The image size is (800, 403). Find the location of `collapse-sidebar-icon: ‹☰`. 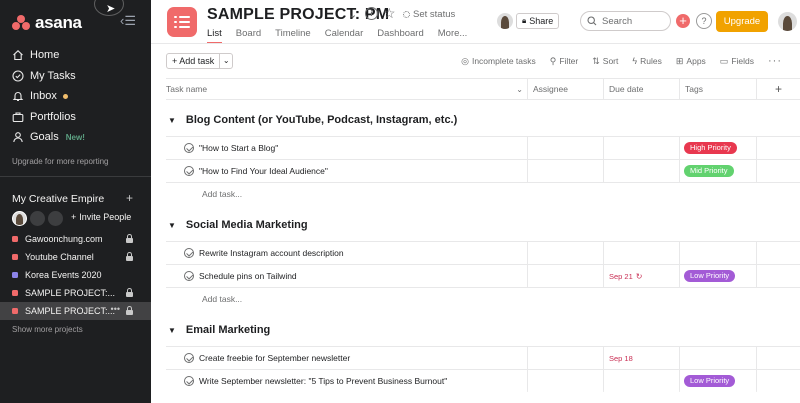

collapse-sidebar-icon: ‹☰ is located at coordinates (128, 20).